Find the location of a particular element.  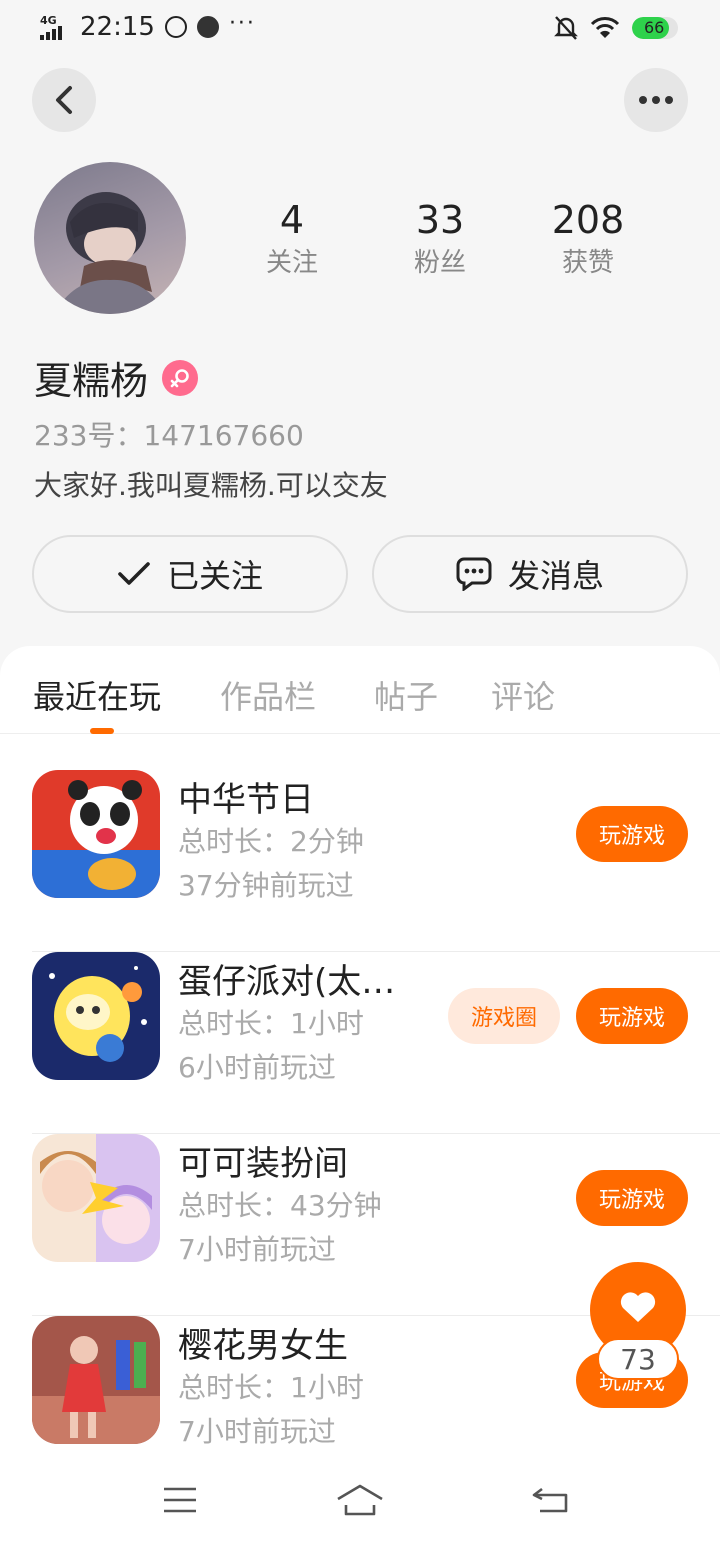

send-message-button: 发消息 is located at coordinates (530, 574).